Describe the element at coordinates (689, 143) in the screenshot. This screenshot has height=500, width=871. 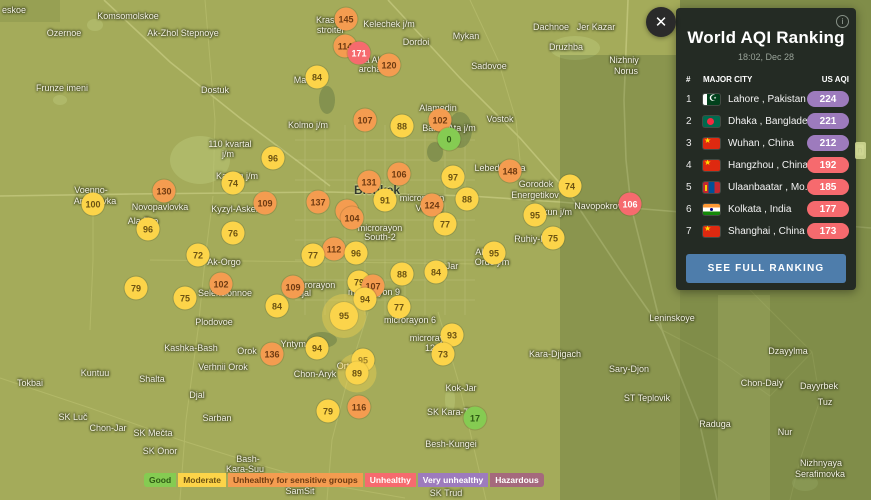
I see `ranking-rank: 3` at that location.